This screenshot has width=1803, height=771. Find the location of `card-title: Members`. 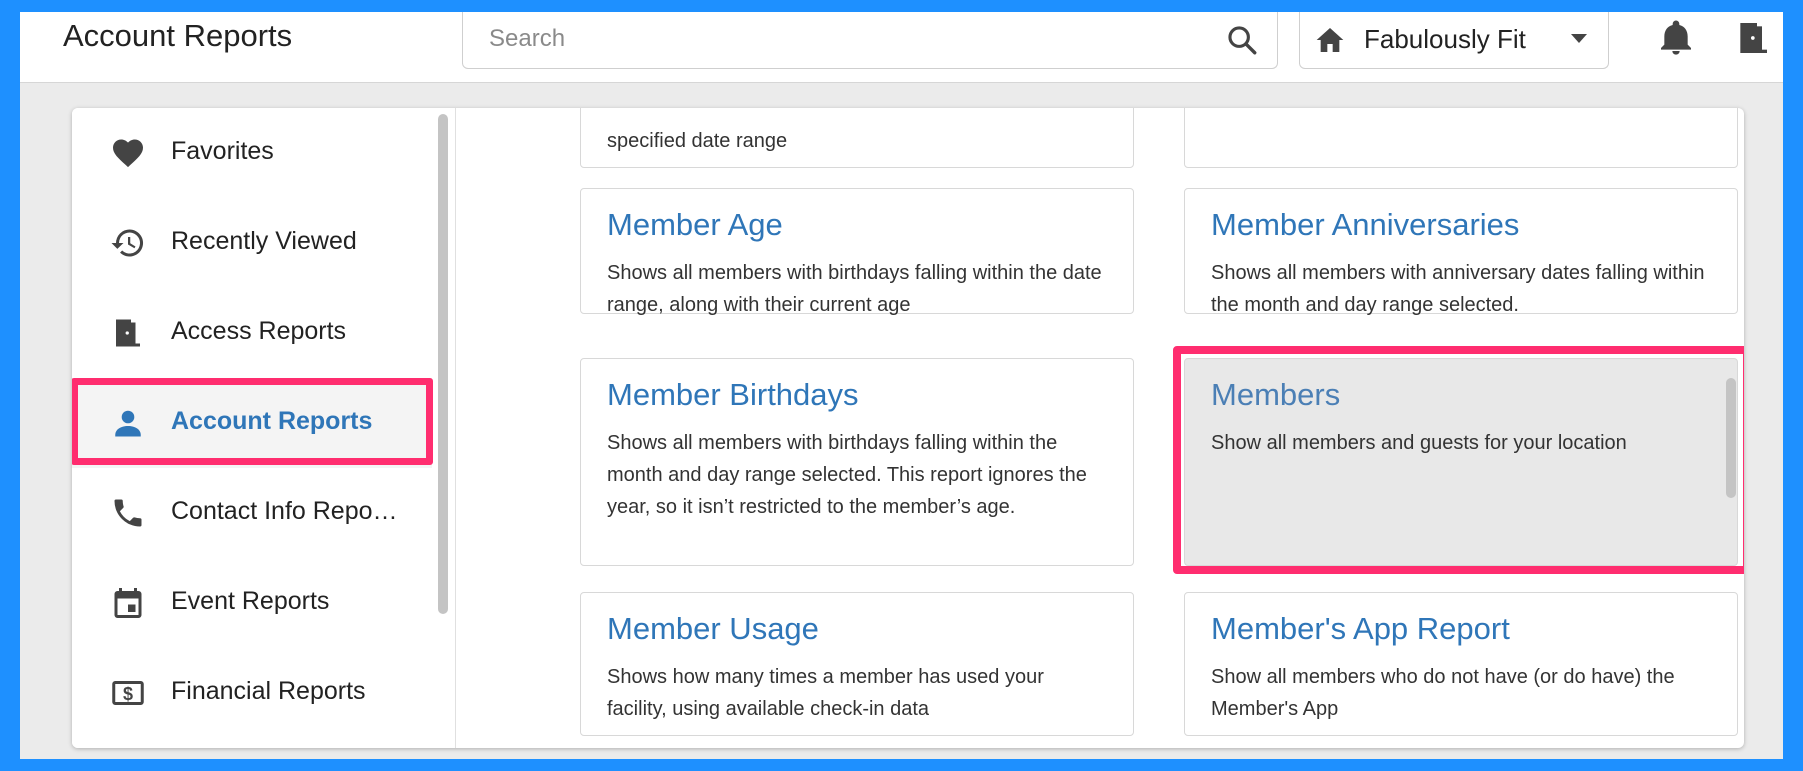

card-title: Members is located at coordinates (1276, 394).